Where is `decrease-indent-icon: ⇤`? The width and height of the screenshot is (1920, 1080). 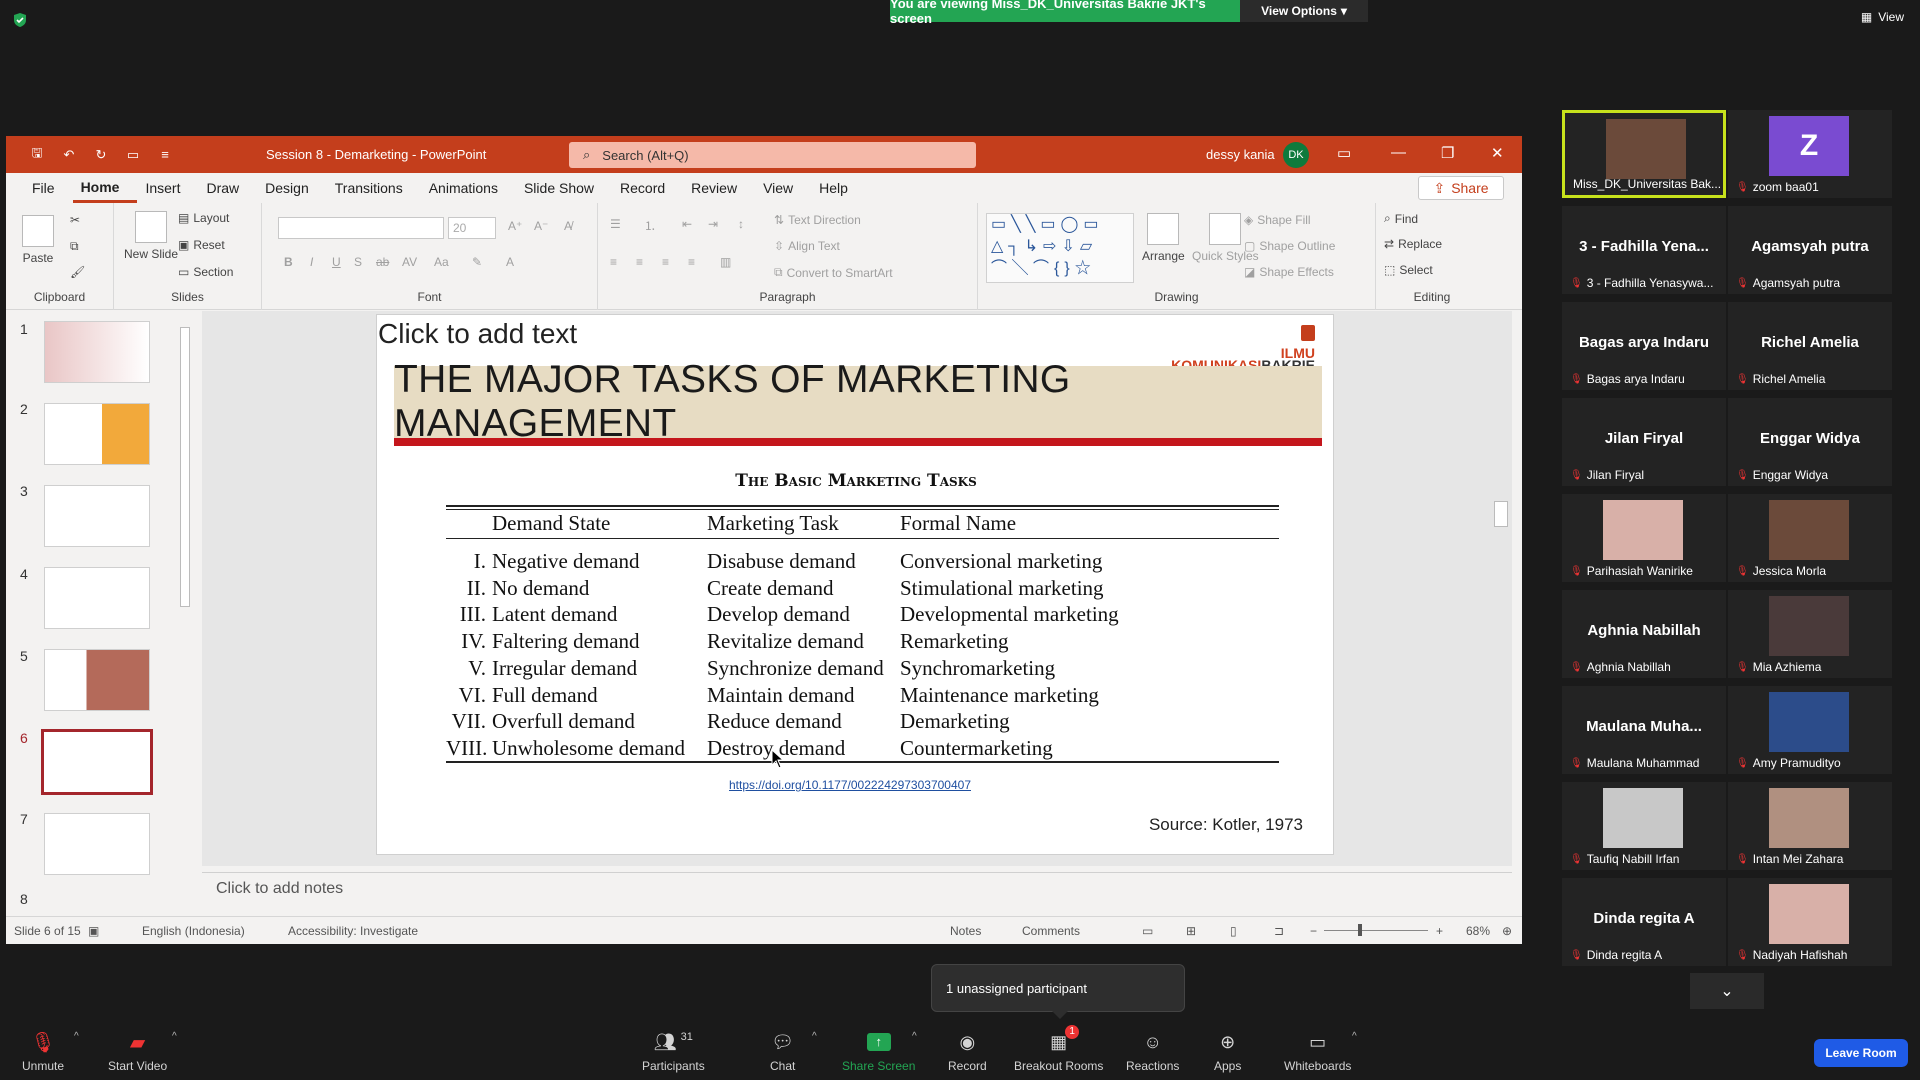
decrease-indent-icon: ⇤ is located at coordinates (687, 224).